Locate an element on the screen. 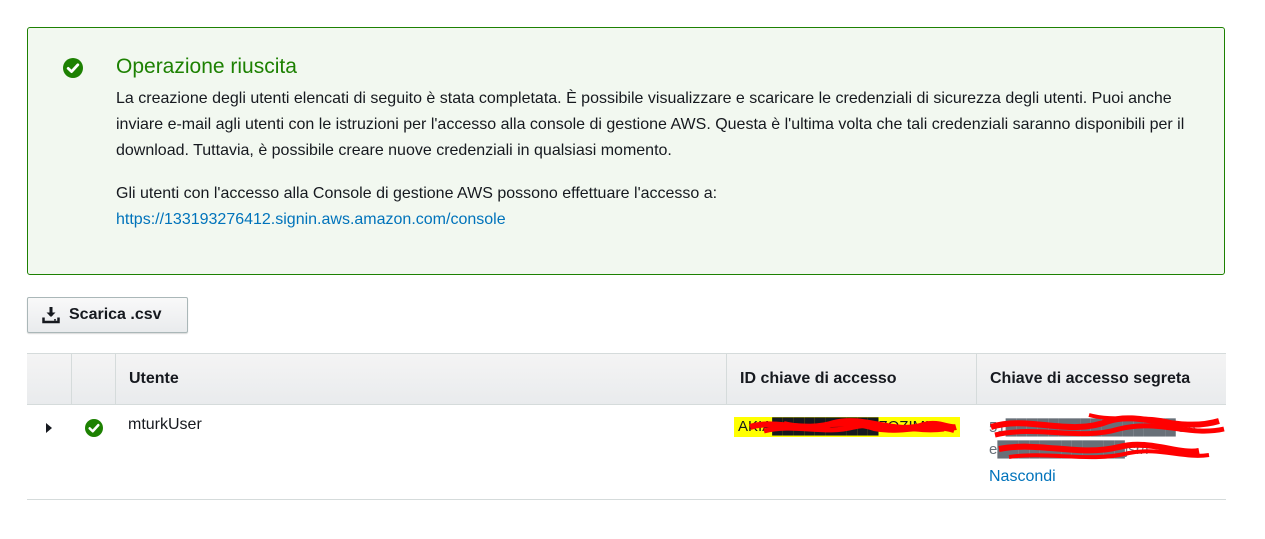  access-key-id-redacted: AKIA██████████ZOZIML is located at coordinates (847, 427).